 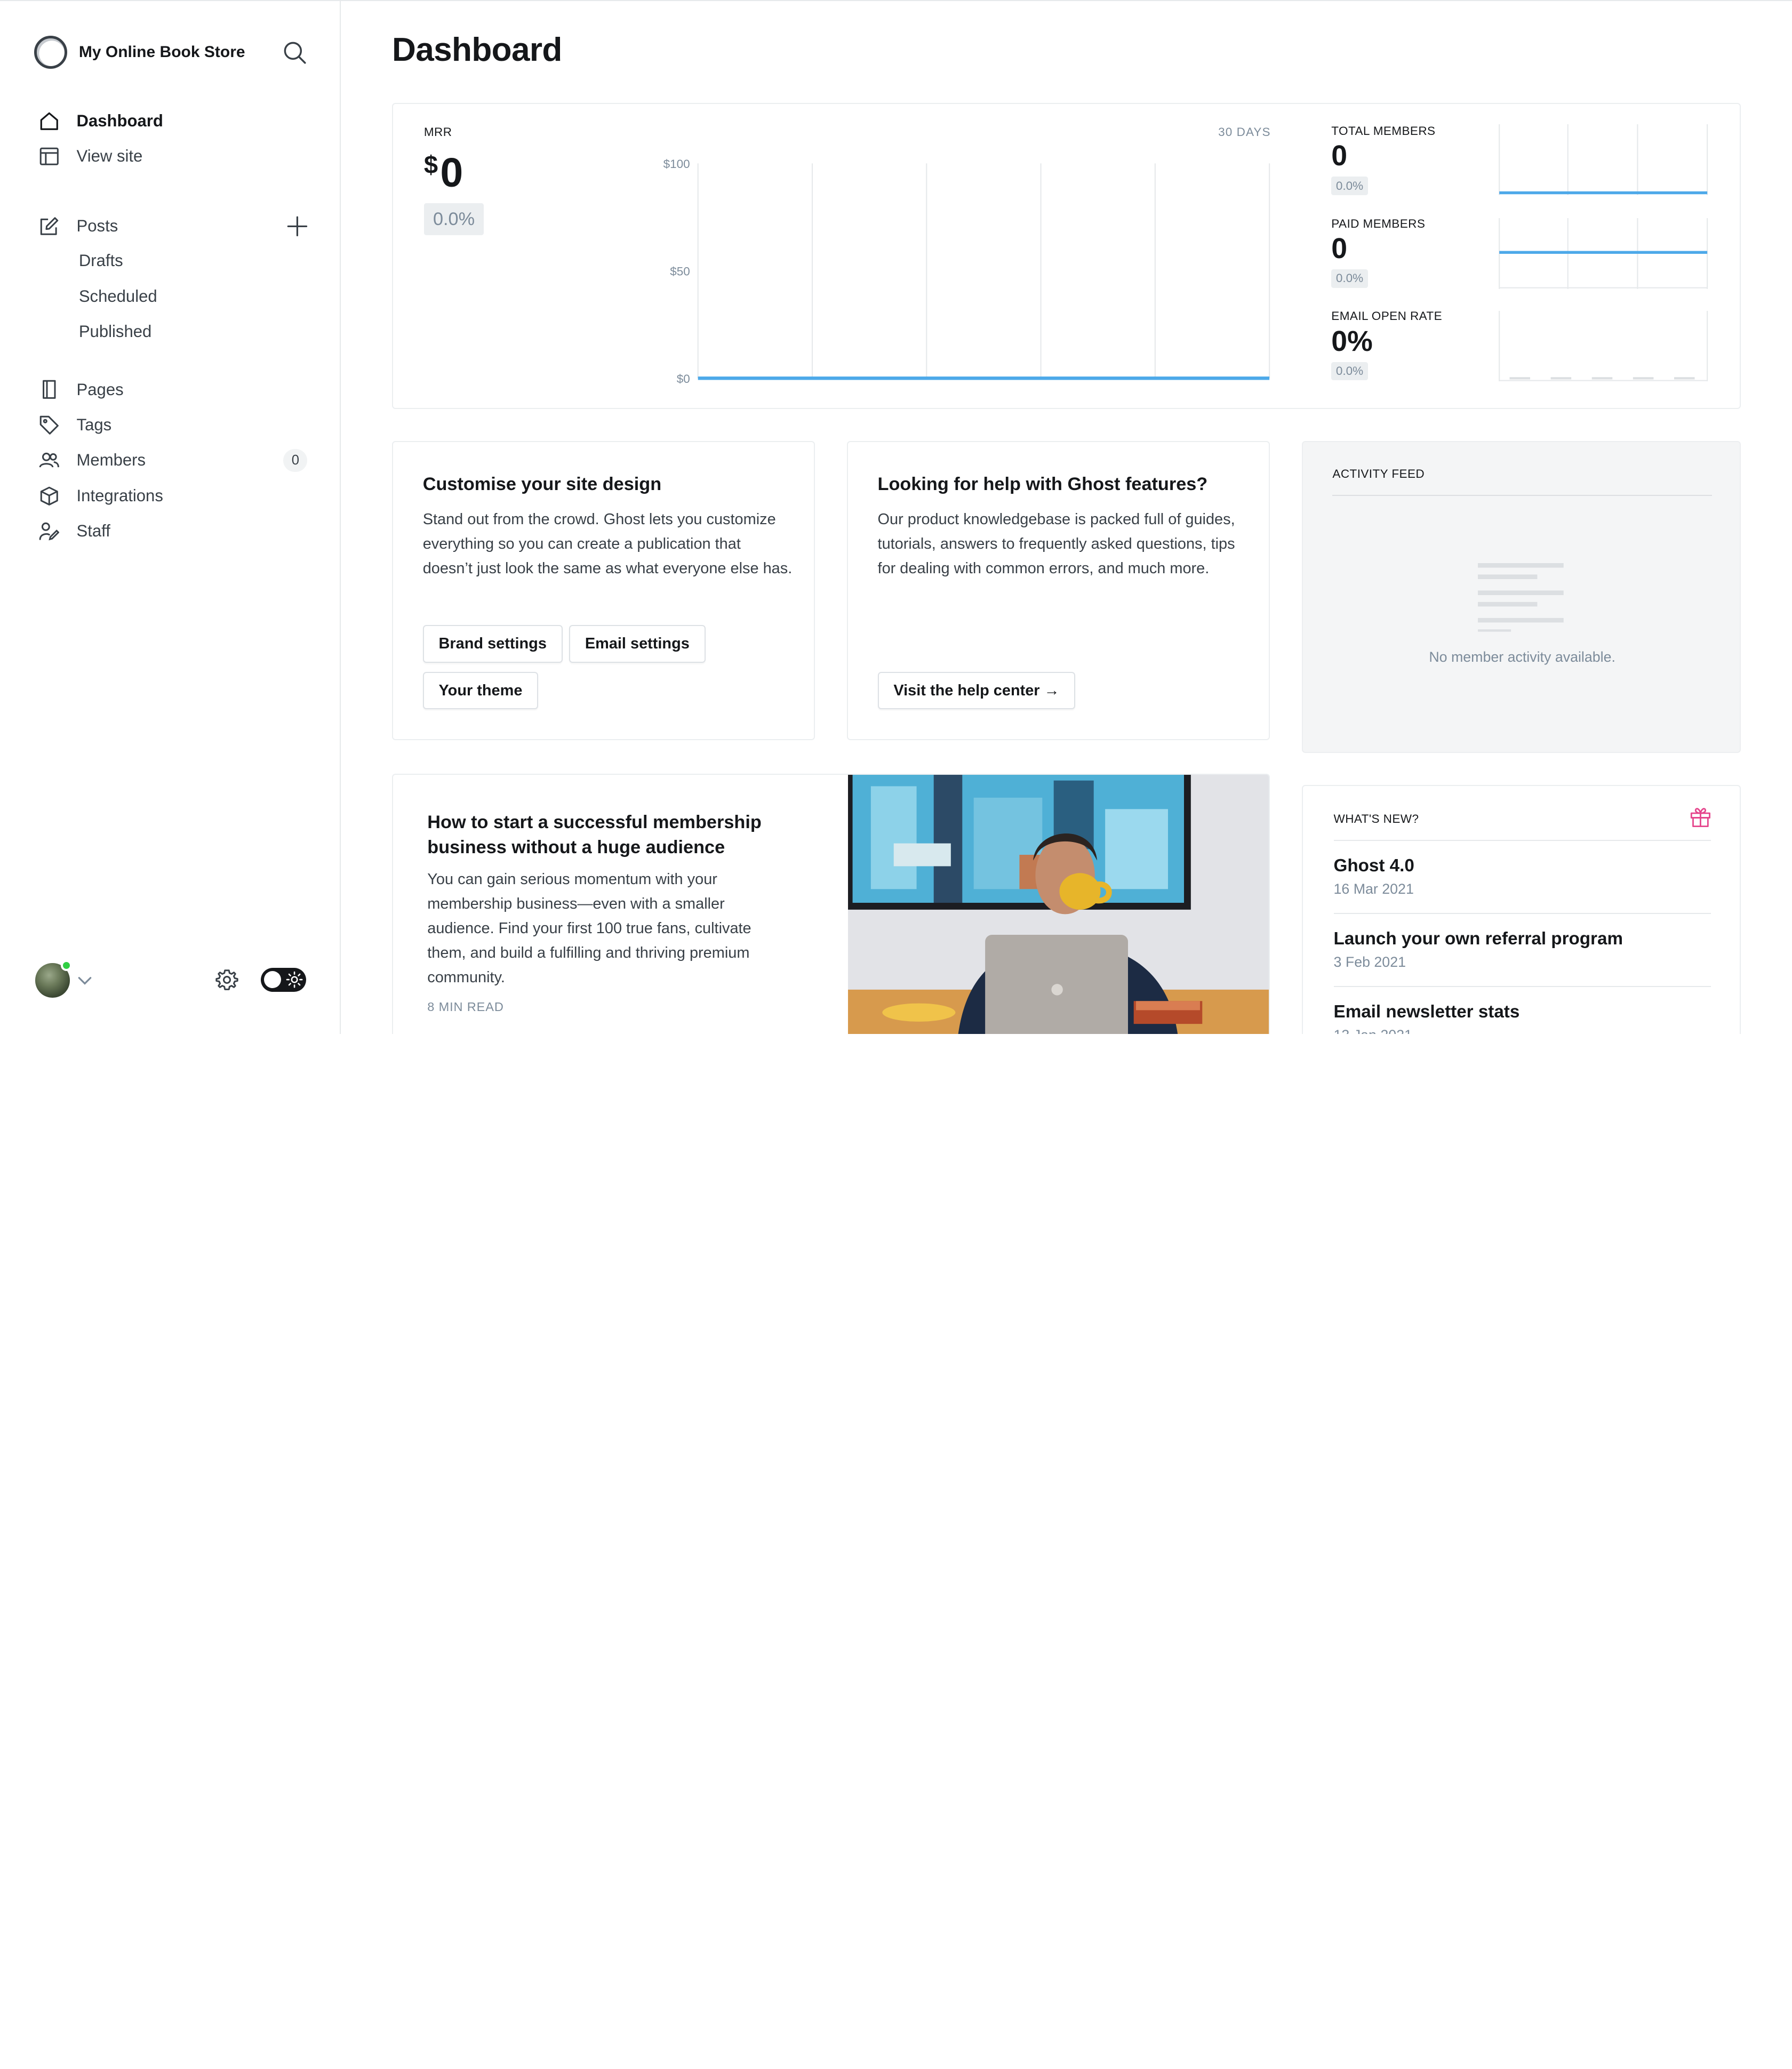 I want to click on nav-tags-label: Tags, so click(x=94, y=424).